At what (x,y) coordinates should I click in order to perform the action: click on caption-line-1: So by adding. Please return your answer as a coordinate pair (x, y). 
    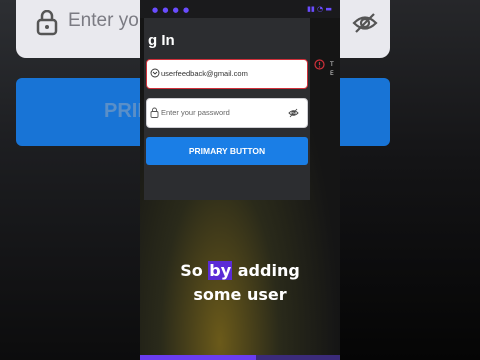
    Looking at the image, I should click on (240, 270).